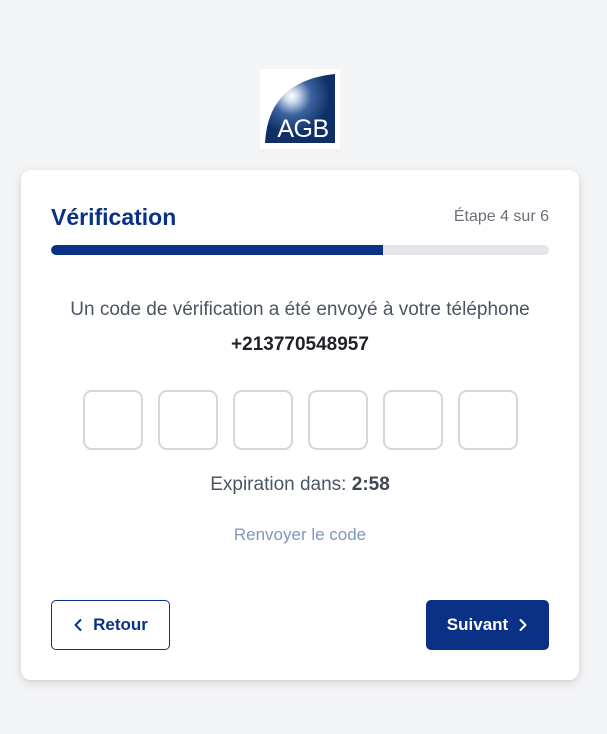 The height and width of the screenshot is (734, 607). Describe the element at coordinates (477, 624) in the screenshot. I see `next-button-label: Suivant` at that location.